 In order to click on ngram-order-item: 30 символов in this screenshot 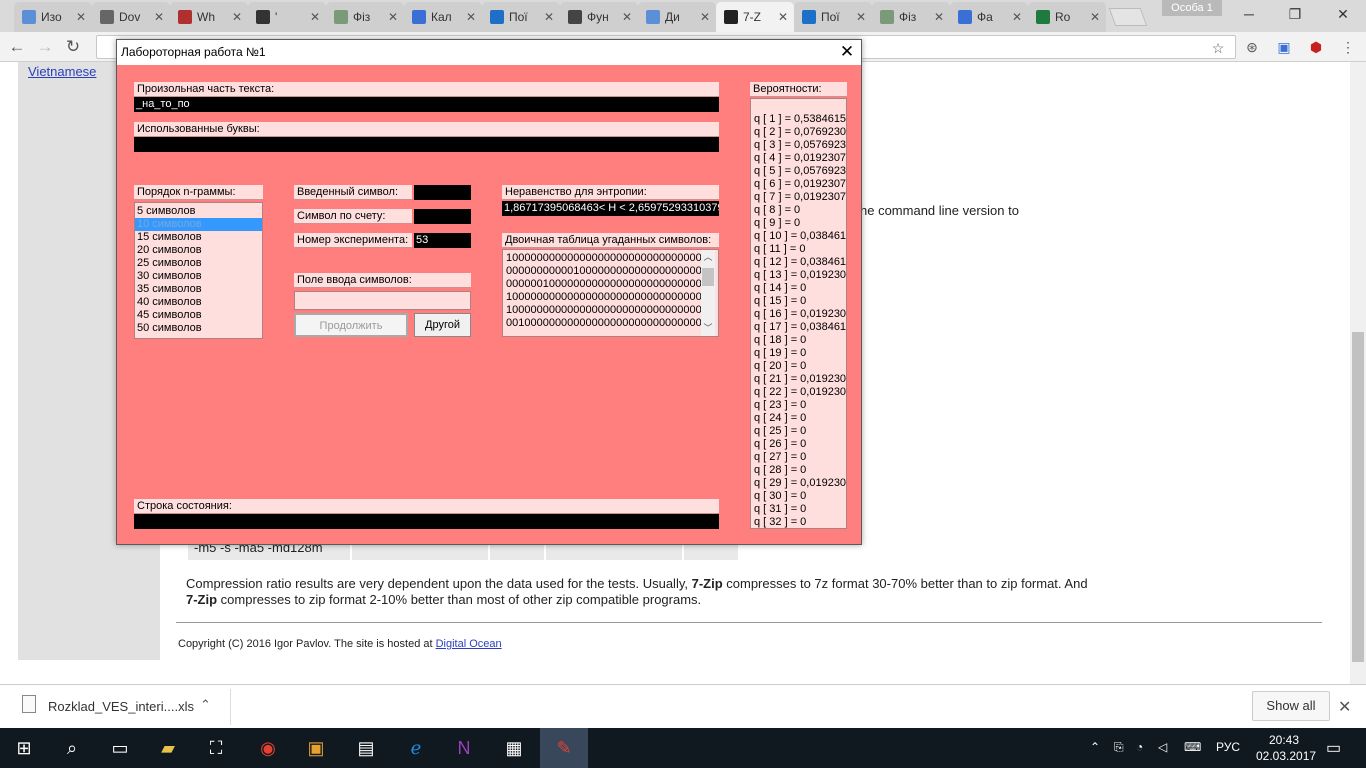, I will do `click(198, 276)`.